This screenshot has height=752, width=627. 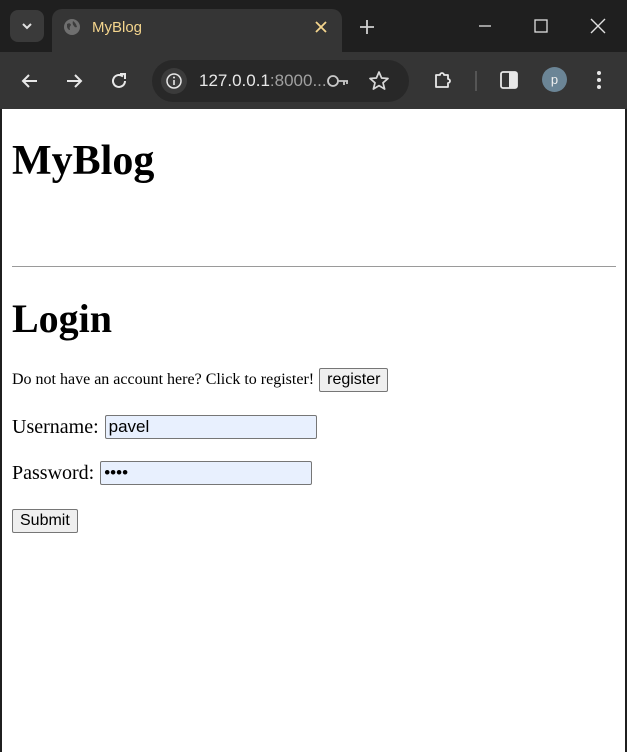 I want to click on minimize-button, so click(x=485, y=26).